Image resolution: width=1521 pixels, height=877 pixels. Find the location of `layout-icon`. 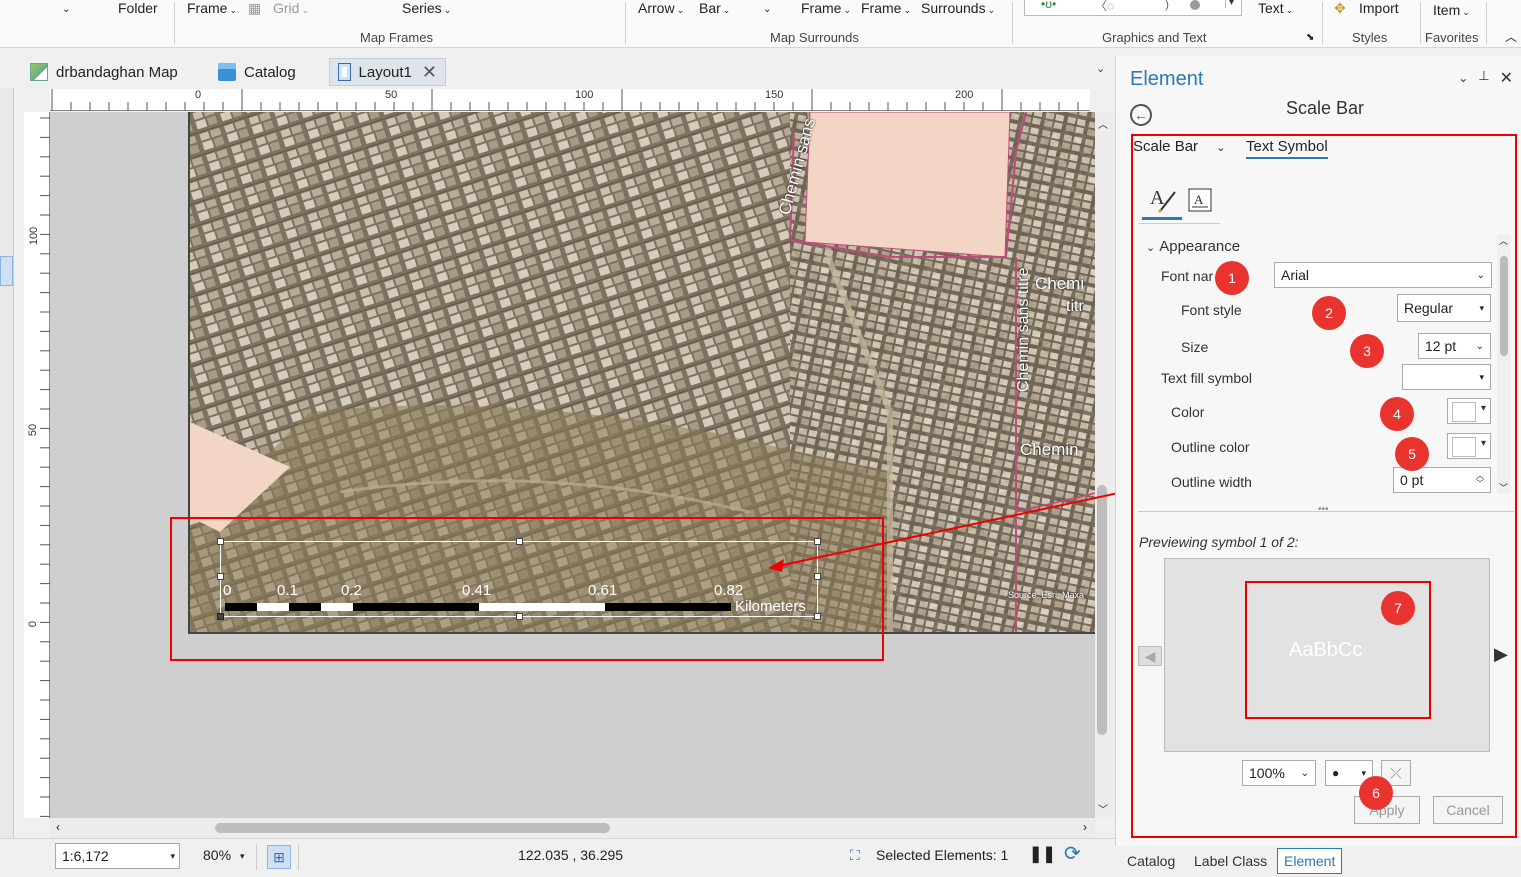

layout-icon is located at coordinates (344, 72).